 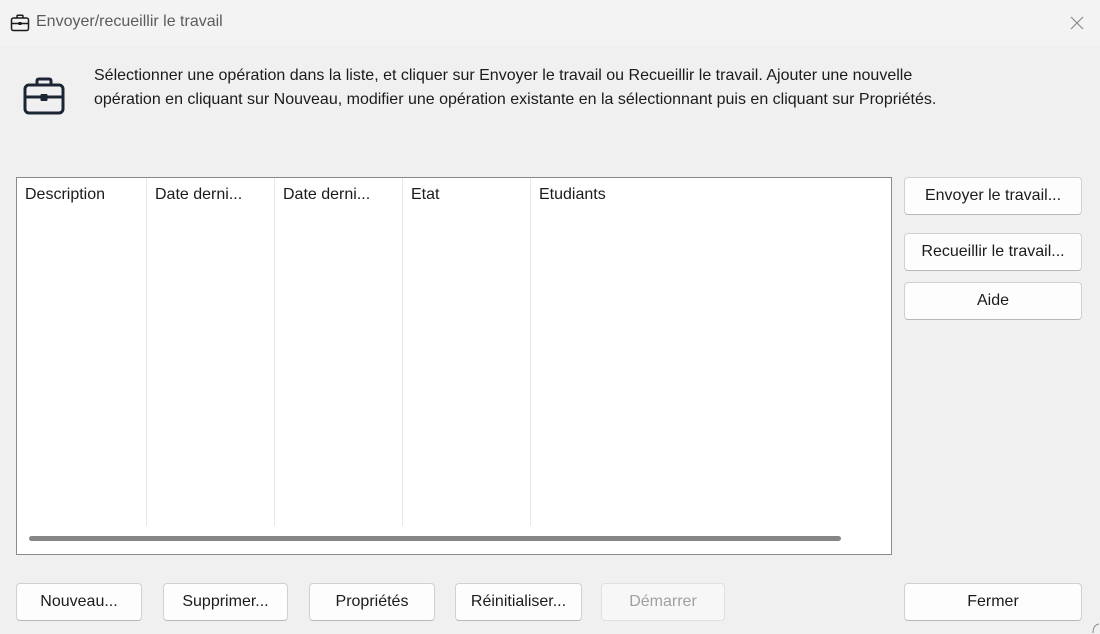 What do you see at coordinates (82, 352) in the screenshot?
I see `column-header-description: Description` at bounding box center [82, 352].